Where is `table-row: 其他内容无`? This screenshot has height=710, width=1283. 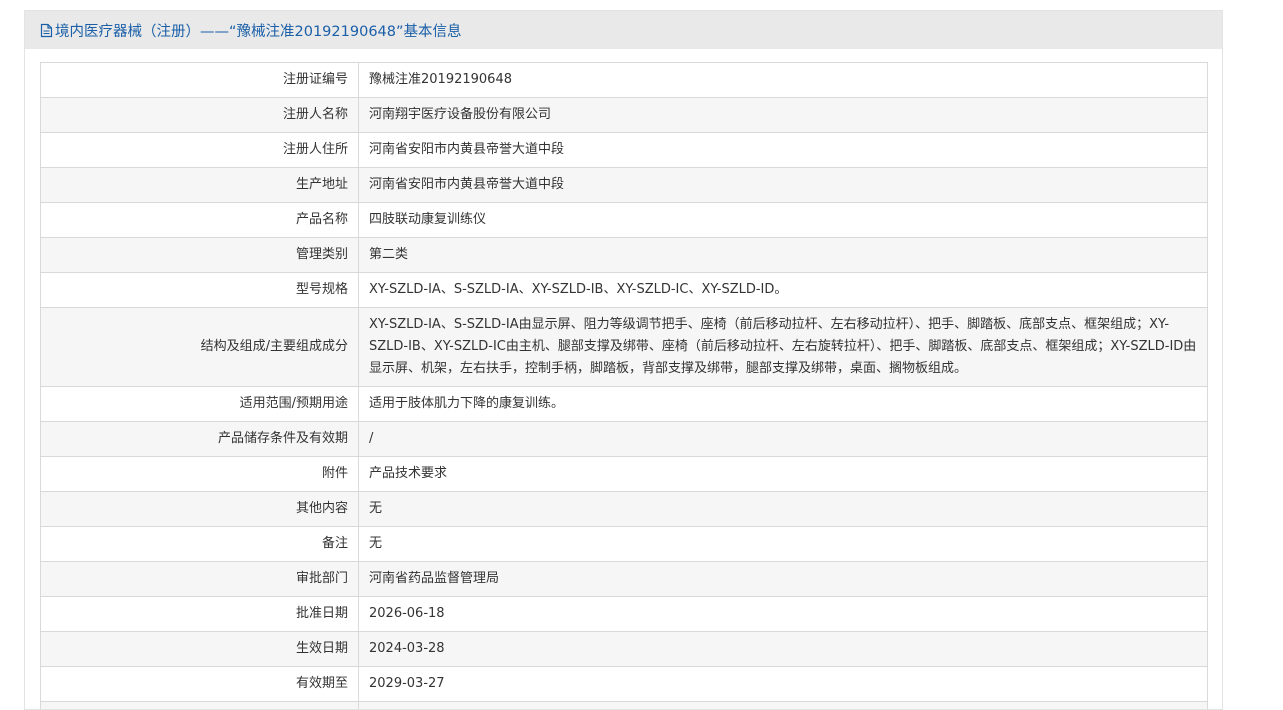 table-row: 其他内容无 is located at coordinates (624, 509).